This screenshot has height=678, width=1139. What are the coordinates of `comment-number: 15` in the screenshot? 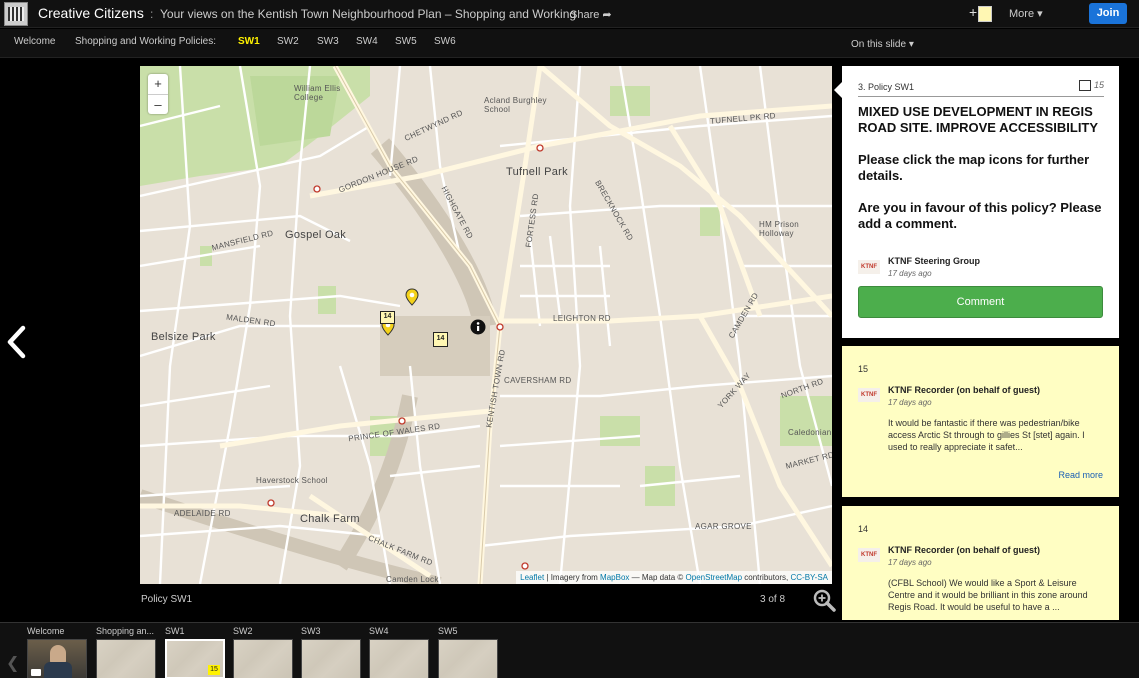 It's located at (863, 369).